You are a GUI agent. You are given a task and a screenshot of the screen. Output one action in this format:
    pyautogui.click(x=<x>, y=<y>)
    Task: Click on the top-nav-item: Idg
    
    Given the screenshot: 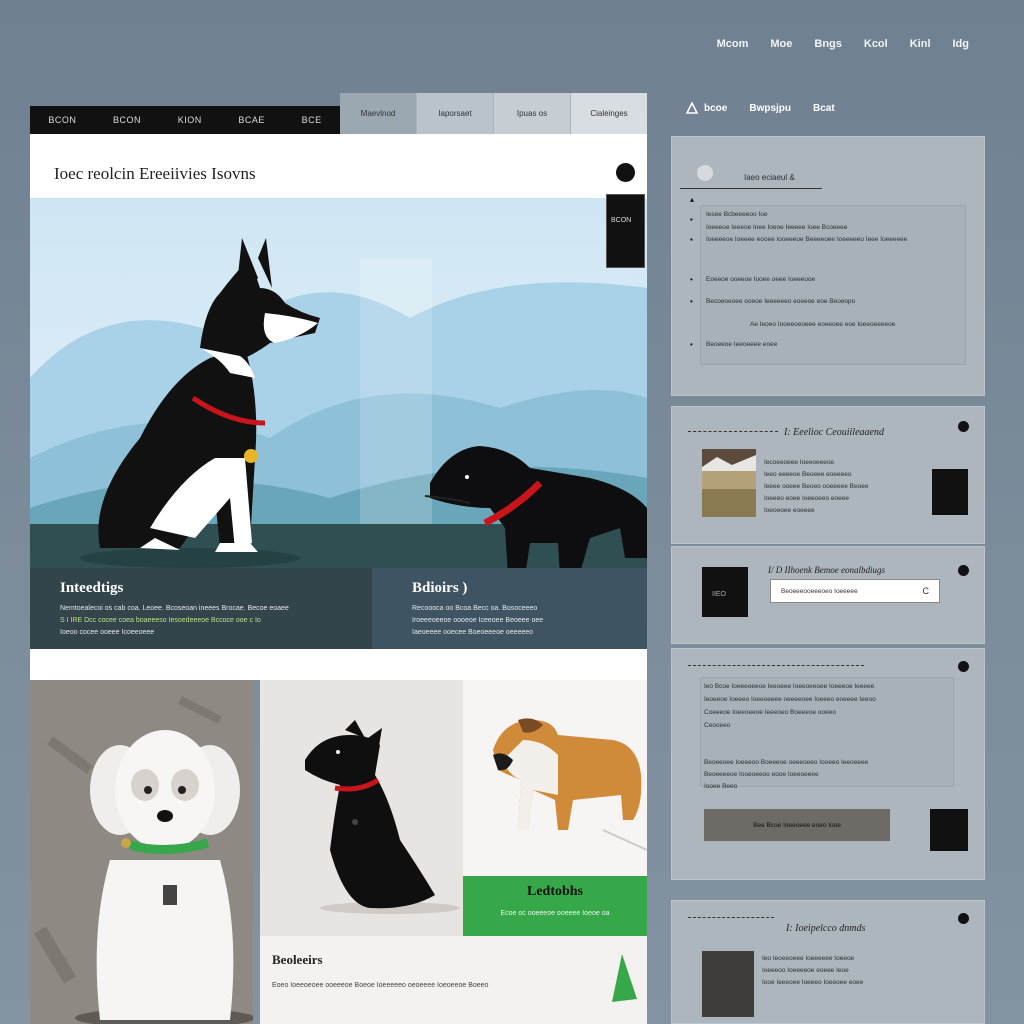 What is the action you would take?
    pyautogui.click(x=961, y=44)
    